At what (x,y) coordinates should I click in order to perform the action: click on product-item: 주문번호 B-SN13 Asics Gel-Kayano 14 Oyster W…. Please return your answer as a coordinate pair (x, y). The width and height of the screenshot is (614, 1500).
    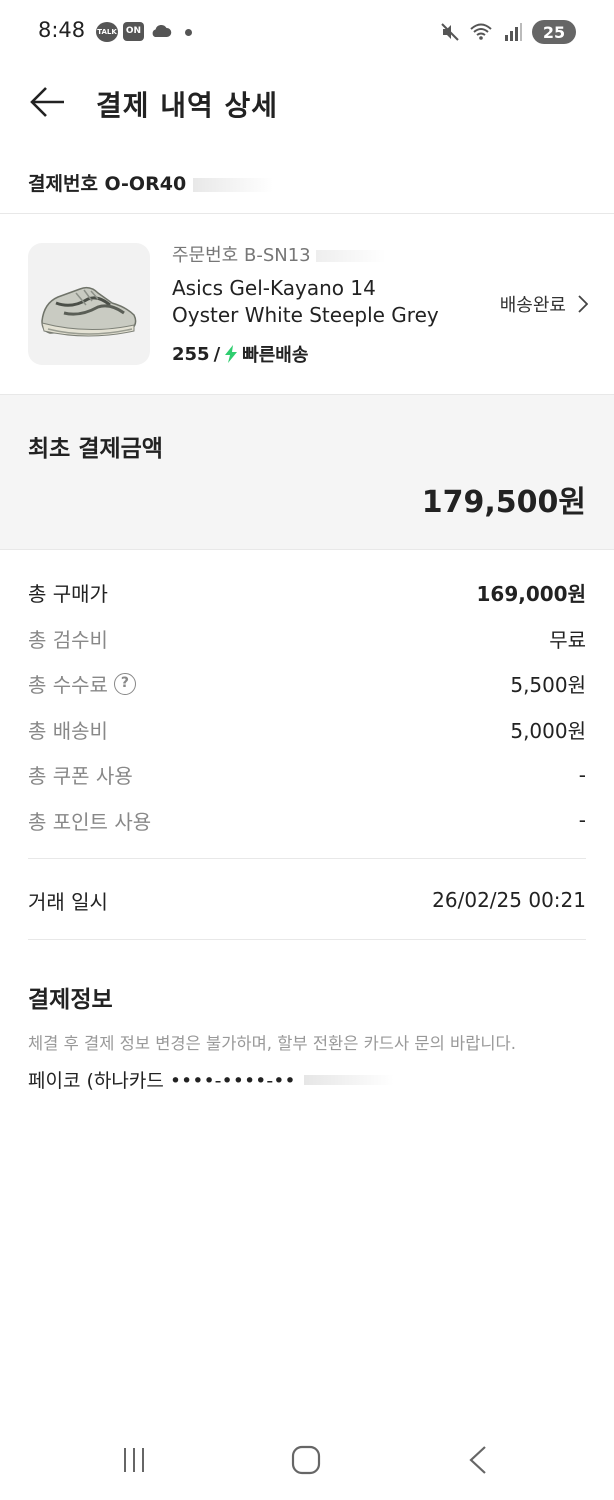
    Looking at the image, I should click on (307, 304).